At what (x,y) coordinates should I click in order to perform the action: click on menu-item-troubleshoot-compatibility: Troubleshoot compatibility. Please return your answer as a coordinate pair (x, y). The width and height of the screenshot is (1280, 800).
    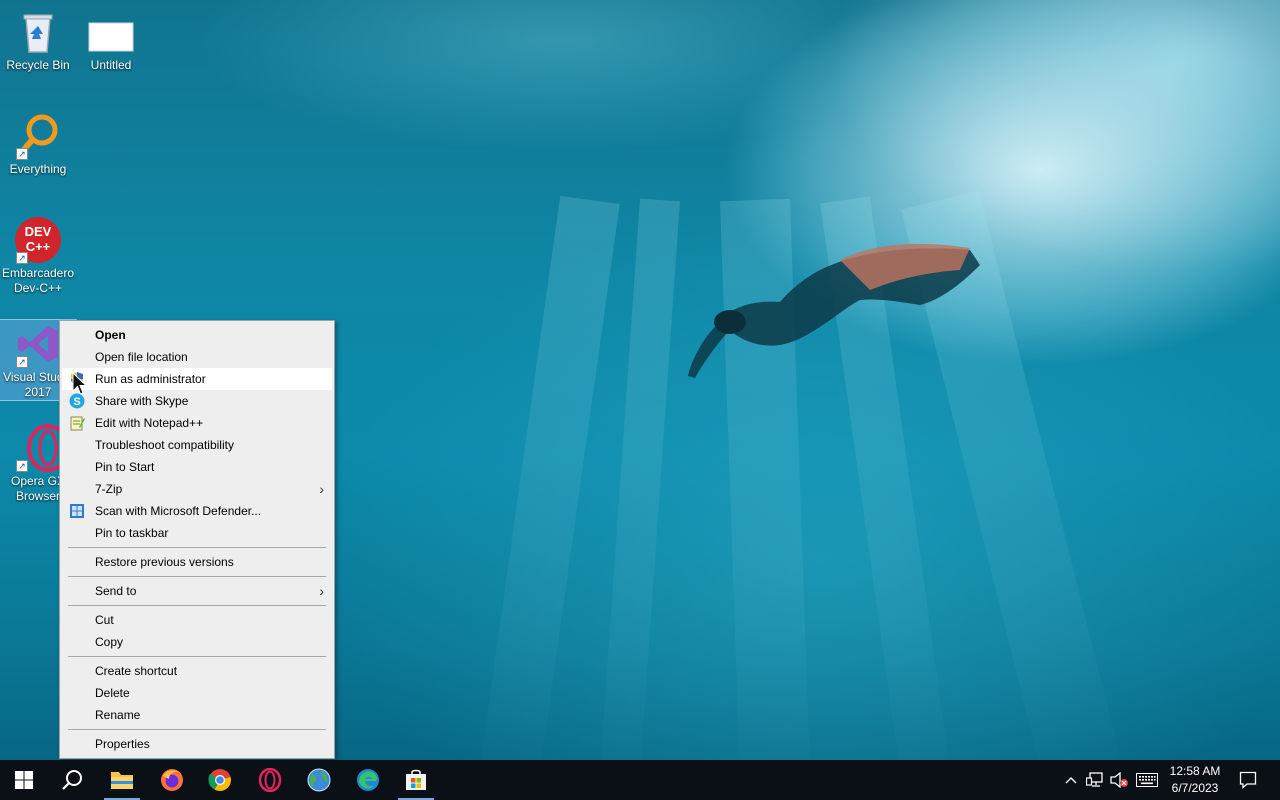
    Looking at the image, I should click on (197, 445).